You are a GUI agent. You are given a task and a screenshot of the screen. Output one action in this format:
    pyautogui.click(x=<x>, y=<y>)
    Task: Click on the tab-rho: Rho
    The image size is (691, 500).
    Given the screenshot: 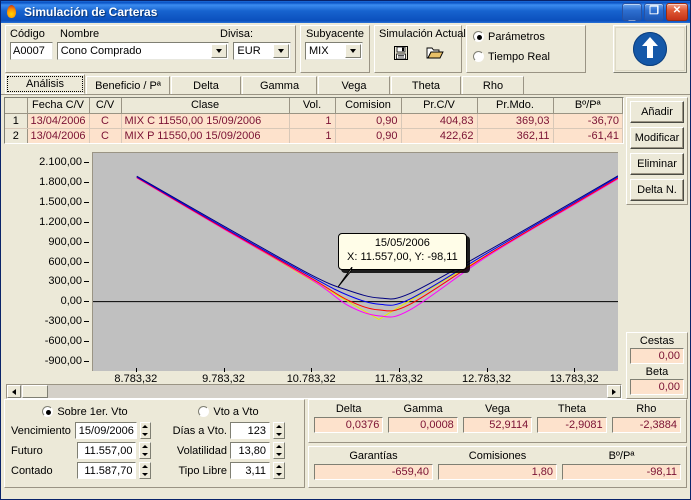 What is the action you would take?
    pyautogui.click(x=493, y=85)
    